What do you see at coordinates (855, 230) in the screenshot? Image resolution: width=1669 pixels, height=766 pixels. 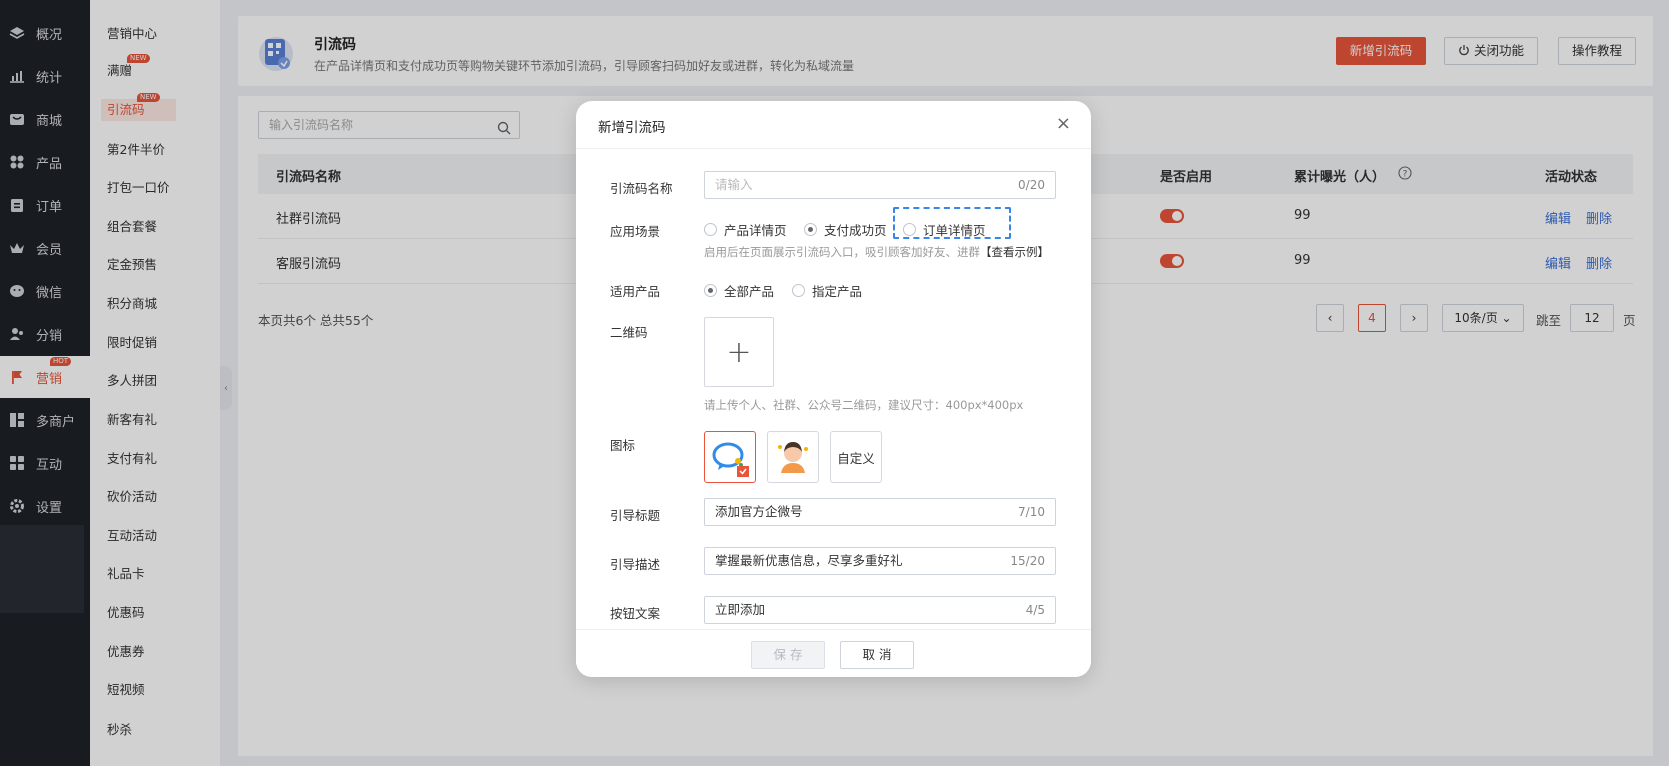 I see `scene-option-label: 支付成功页` at bounding box center [855, 230].